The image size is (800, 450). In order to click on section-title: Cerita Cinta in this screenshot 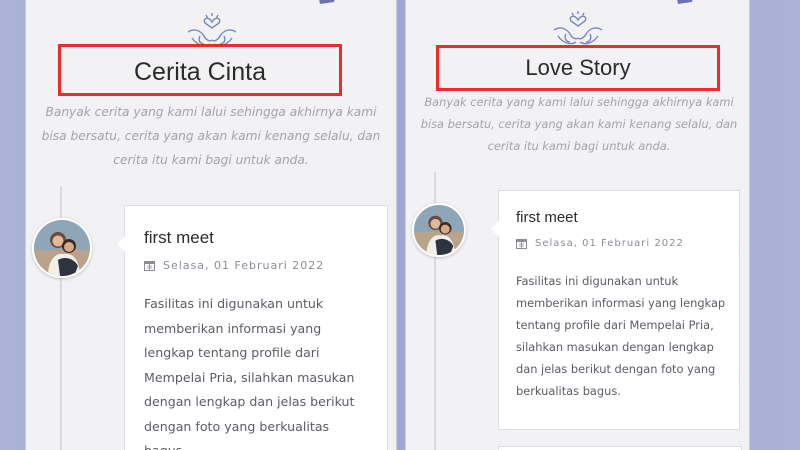, I will do `click(200, 72)`.